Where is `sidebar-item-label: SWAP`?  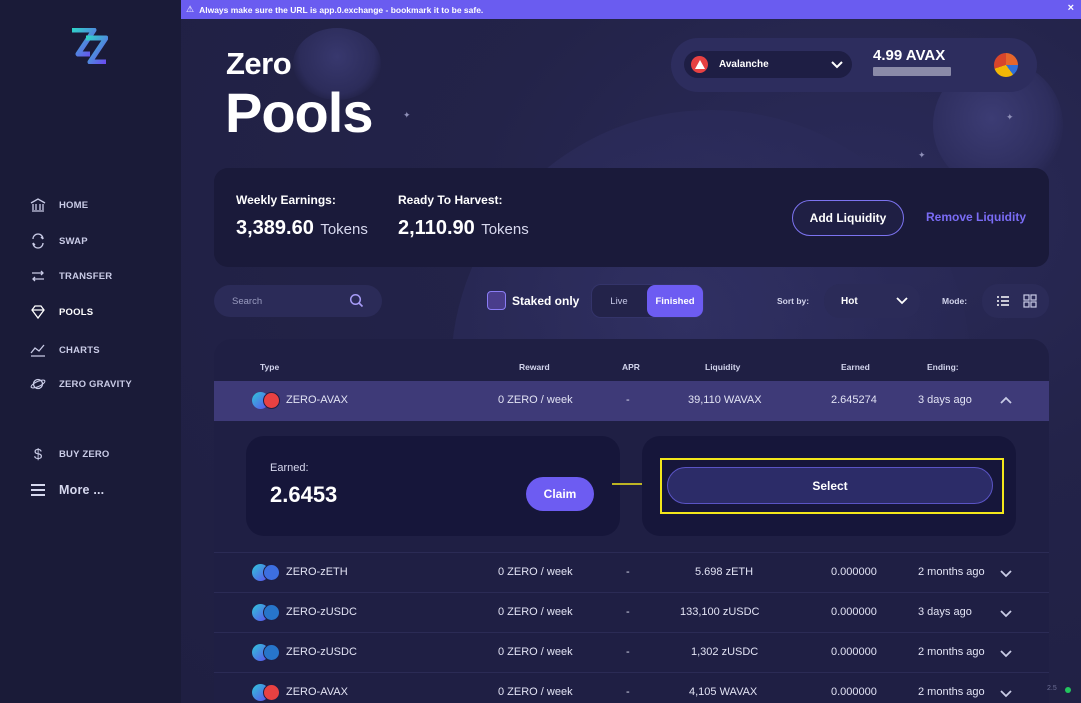
sidebar-item-label: SWAP is located at coordinates (73, 241).